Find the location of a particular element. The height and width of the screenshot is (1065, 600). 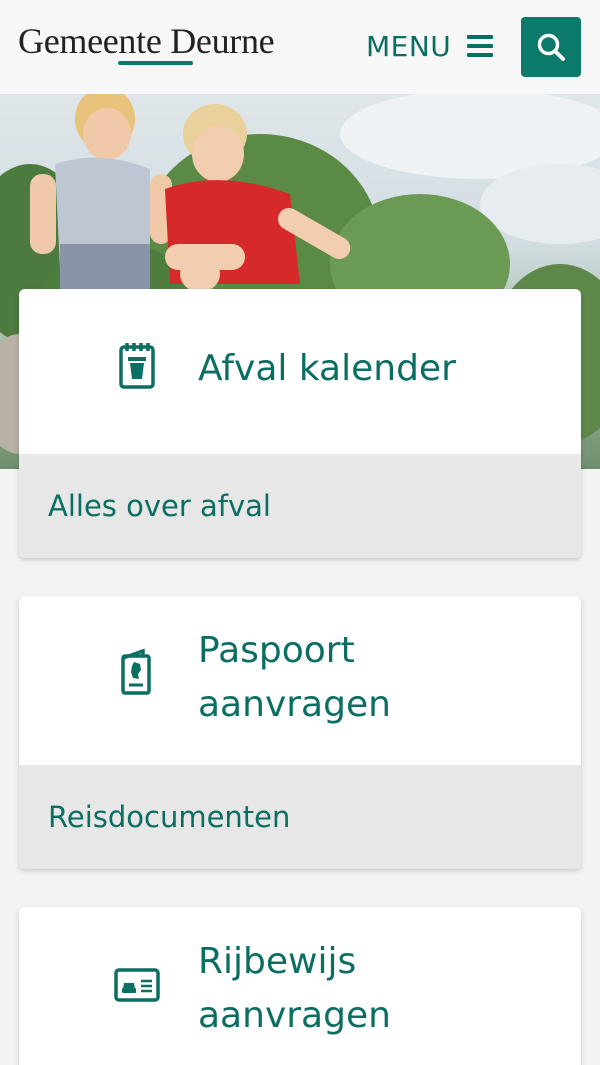

drivers-license-icon is located at coordinates (137, 985).